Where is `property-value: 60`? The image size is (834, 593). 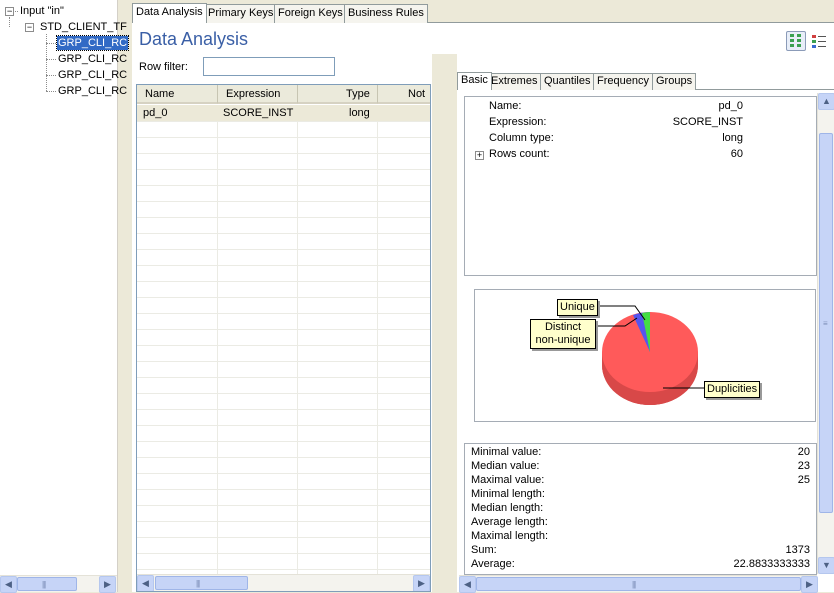 property-value: 60 is located at coordinates (736, 154).